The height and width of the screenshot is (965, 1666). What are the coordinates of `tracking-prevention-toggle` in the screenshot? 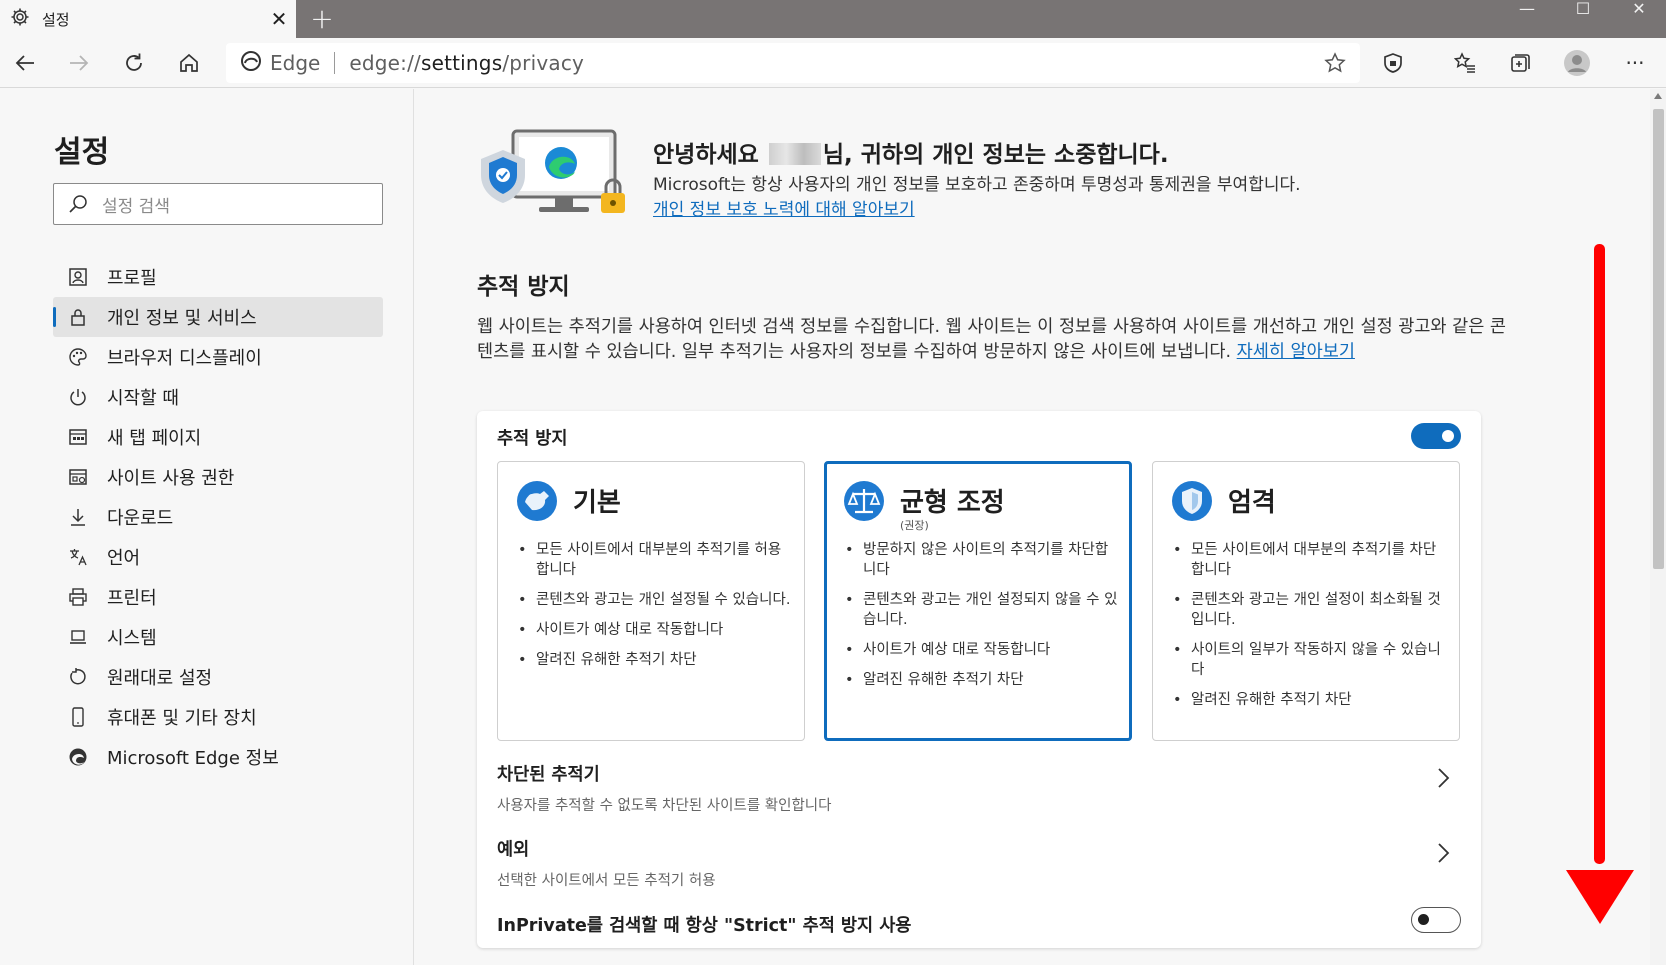 It's located at (1436, 436).